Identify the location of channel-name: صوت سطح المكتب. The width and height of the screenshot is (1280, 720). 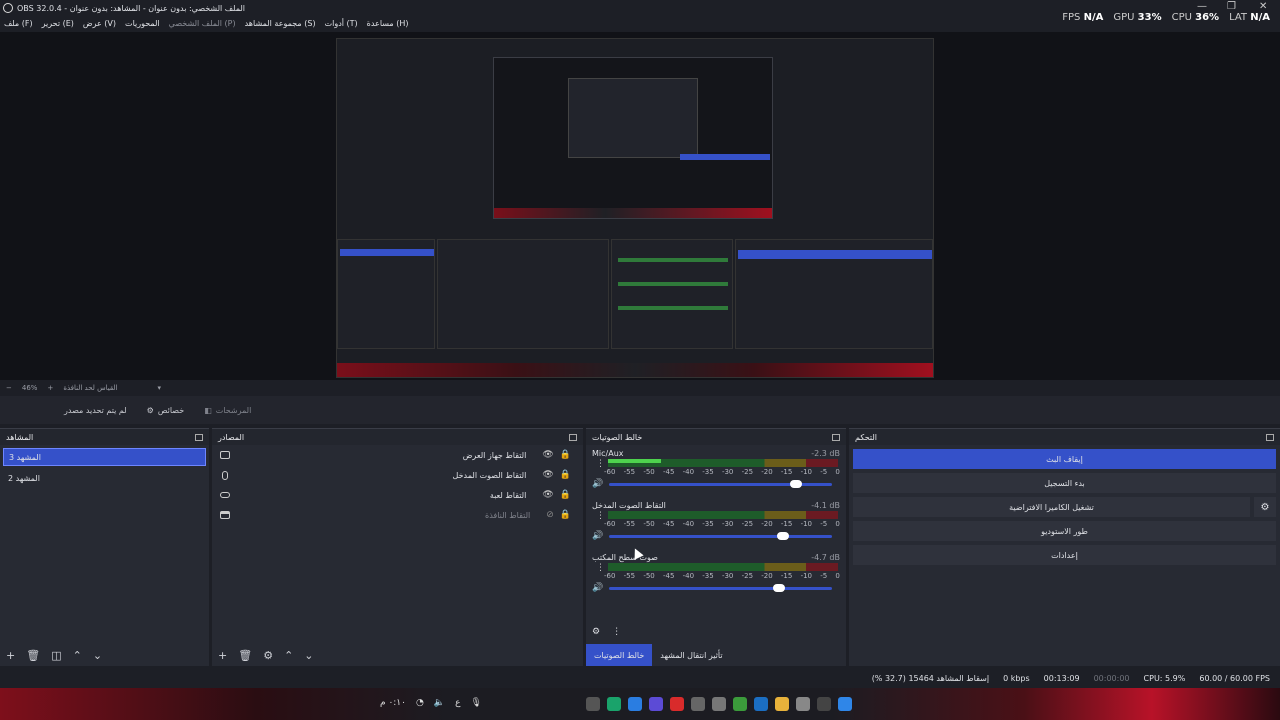
(625, 557).